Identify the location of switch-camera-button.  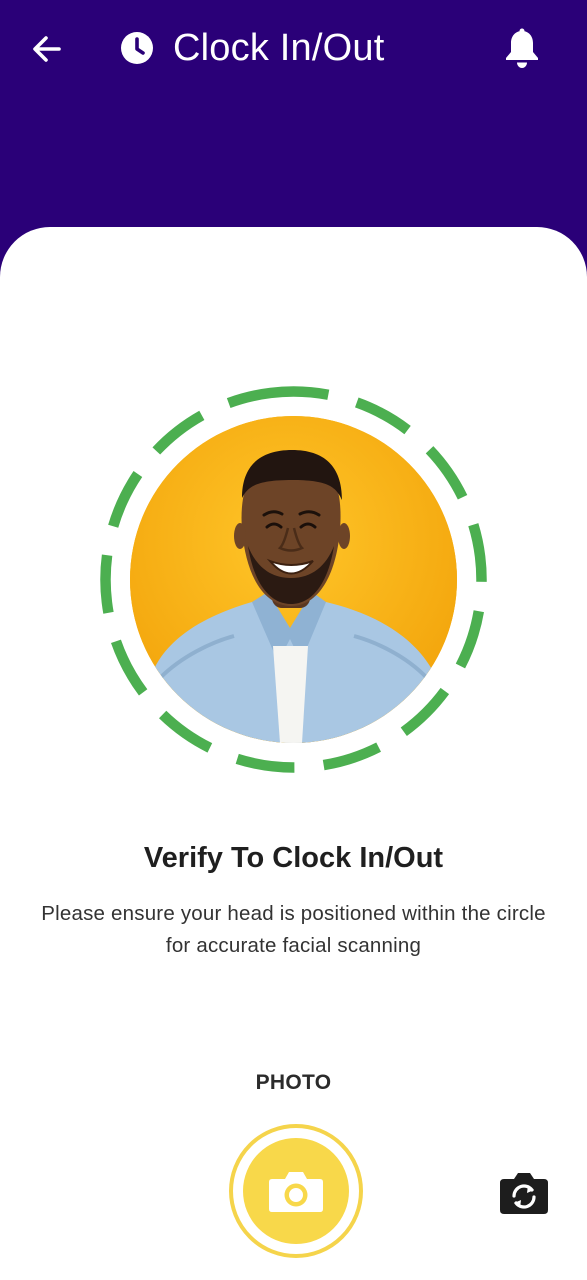
(524, 1193).